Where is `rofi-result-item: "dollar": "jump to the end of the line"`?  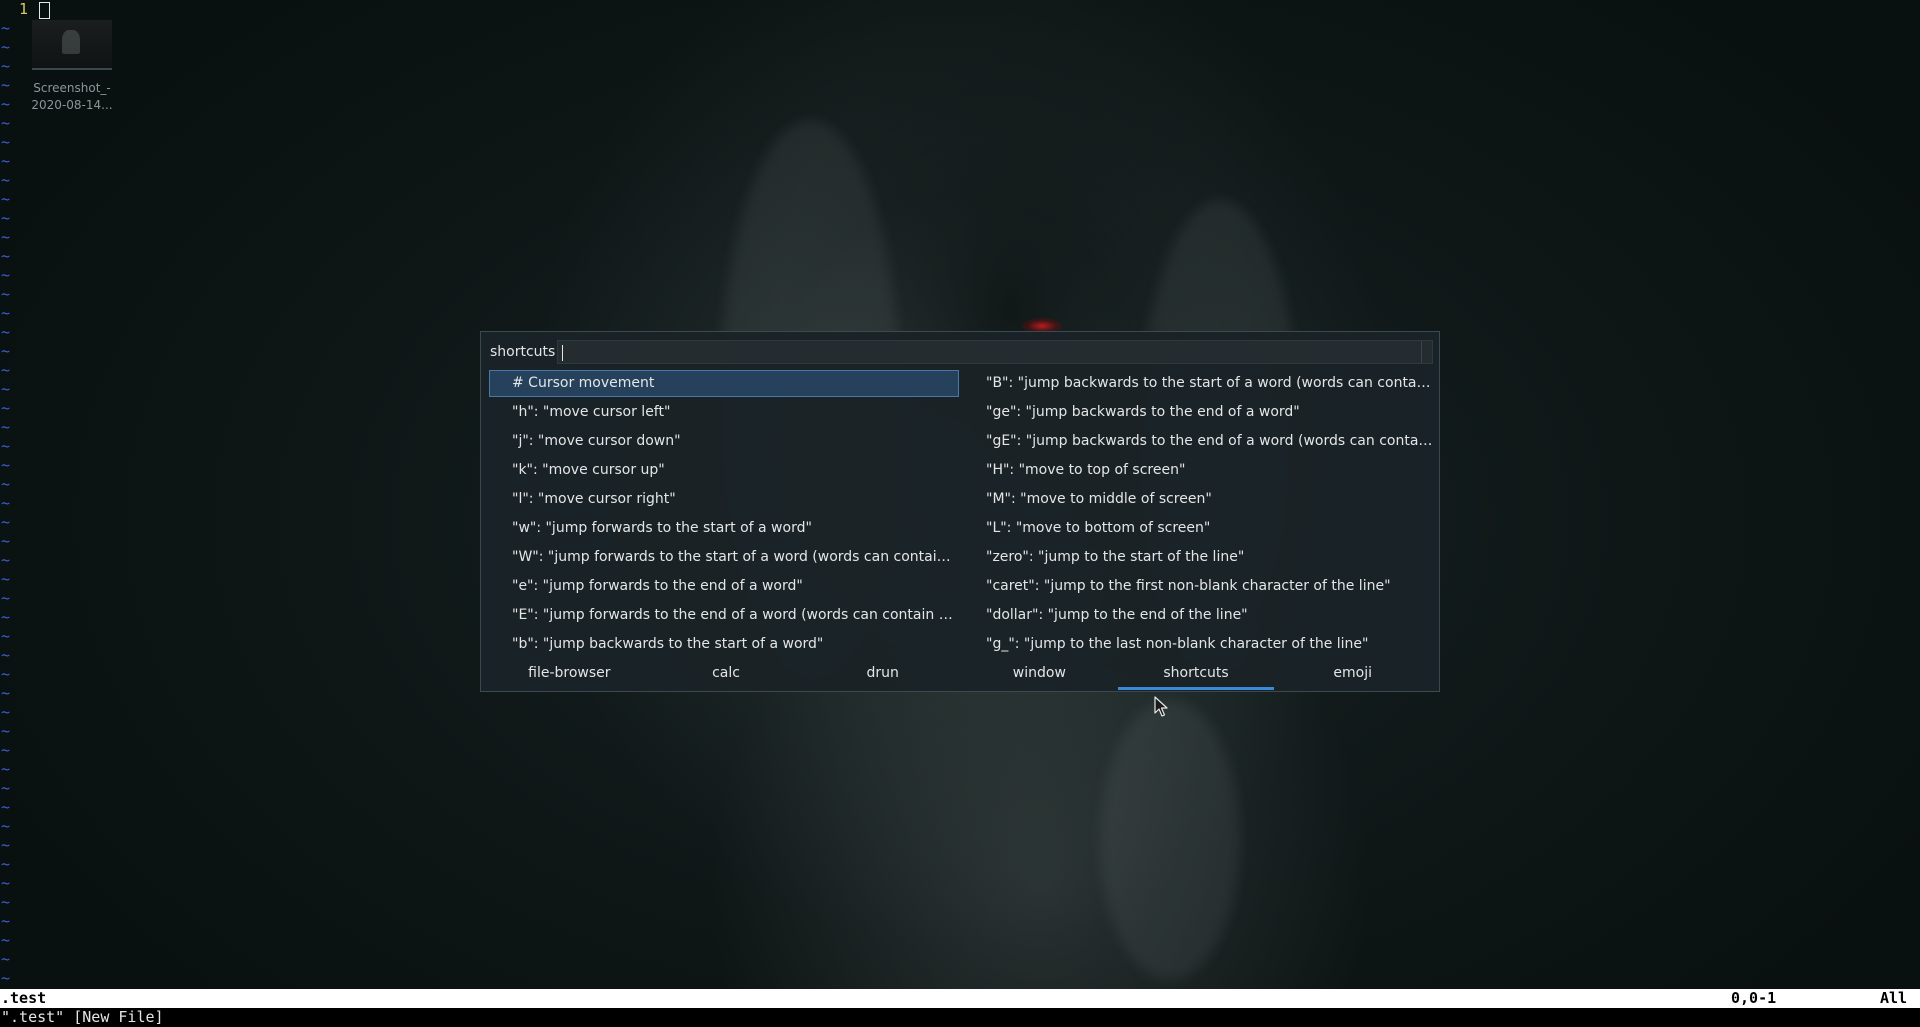
rofi-result-item: "dollar": "jump to the end of the line" is located at coordinates (1198, 615).